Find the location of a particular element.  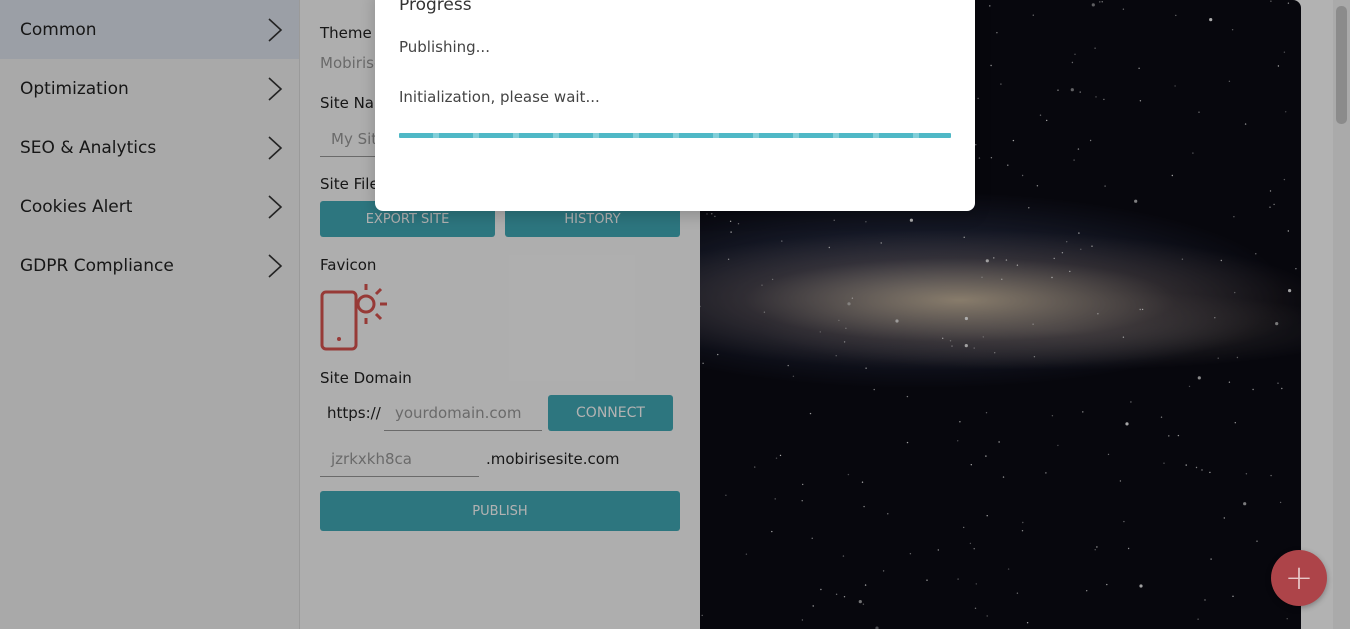

add-button: + is located at coordinates (1299, 578).